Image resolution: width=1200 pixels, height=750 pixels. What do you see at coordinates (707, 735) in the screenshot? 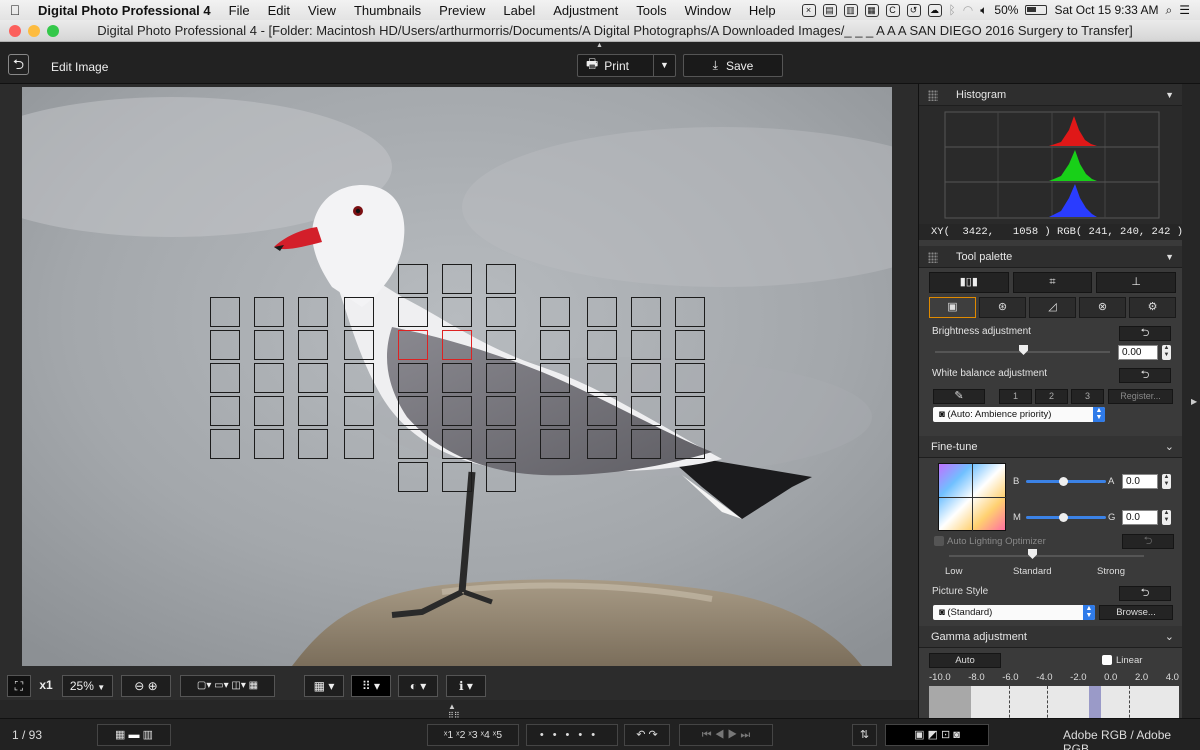
I see `first-image-icon: ⏮` at bounding box center [707, 735].